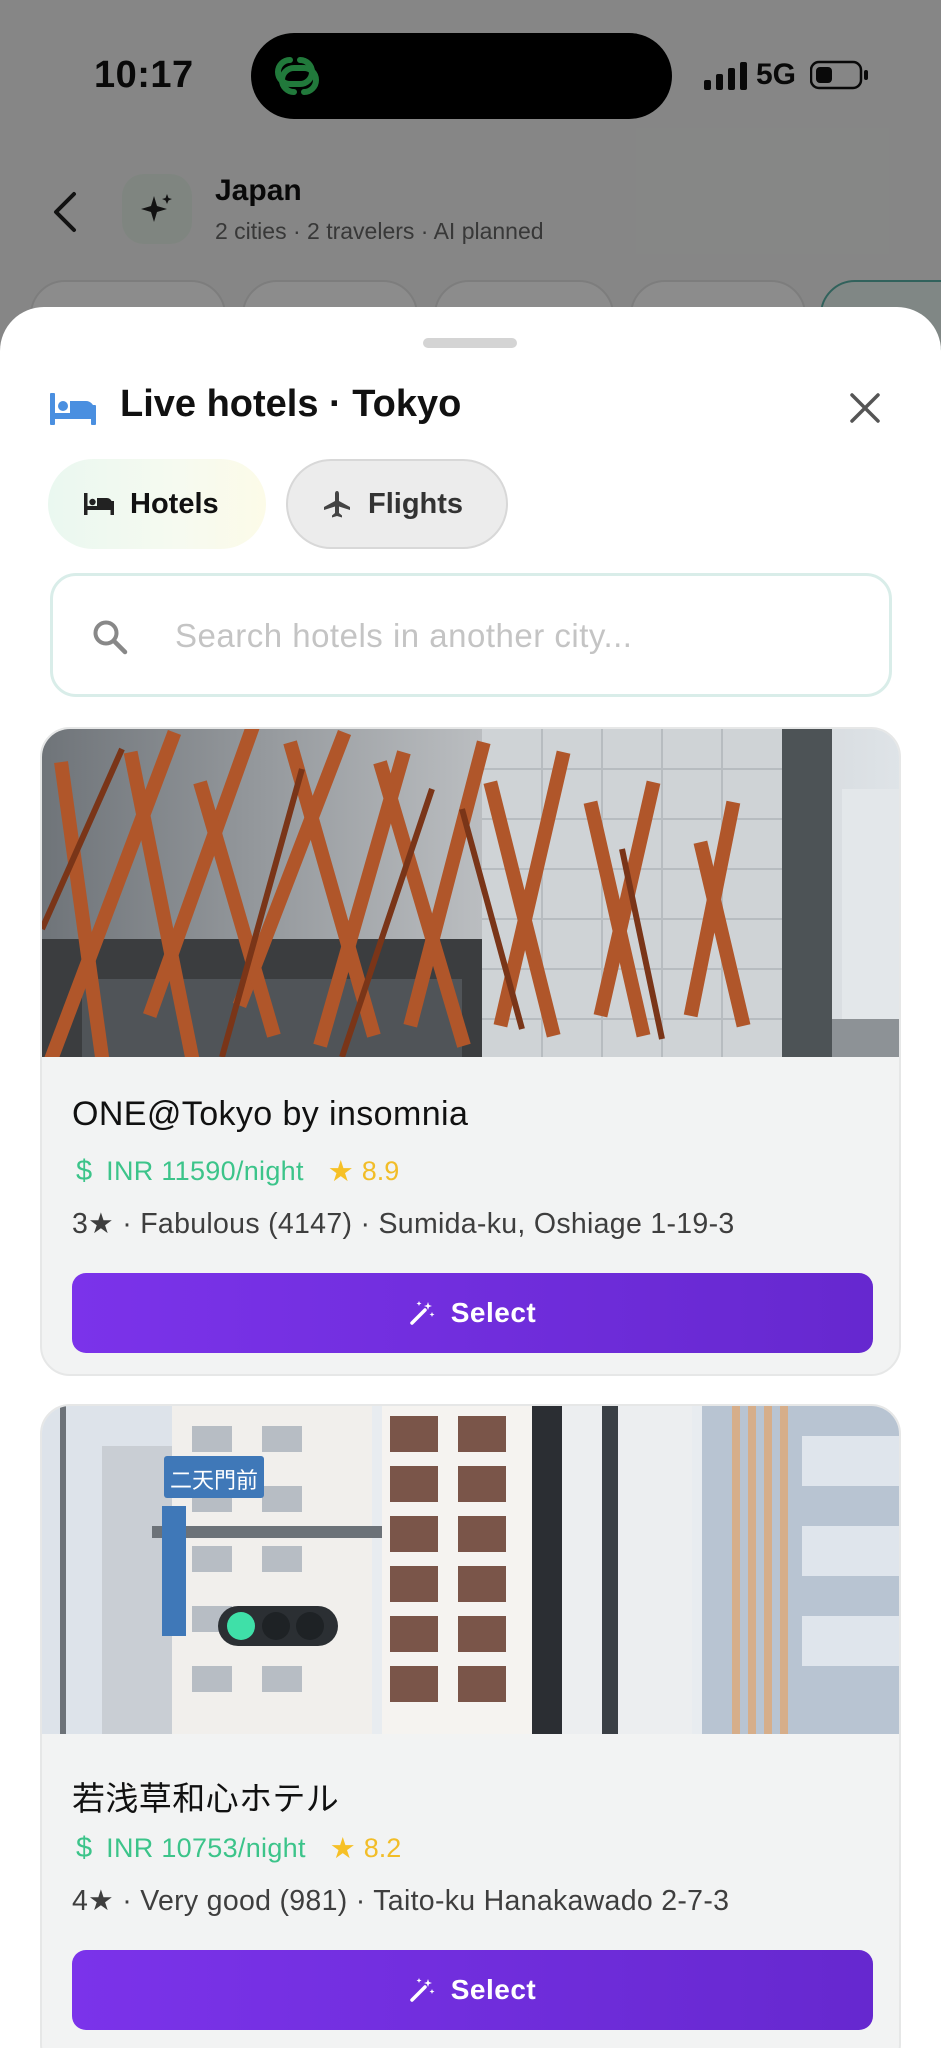  I want to click on hotel-price: INR 11590/night, so click(205, 1170).